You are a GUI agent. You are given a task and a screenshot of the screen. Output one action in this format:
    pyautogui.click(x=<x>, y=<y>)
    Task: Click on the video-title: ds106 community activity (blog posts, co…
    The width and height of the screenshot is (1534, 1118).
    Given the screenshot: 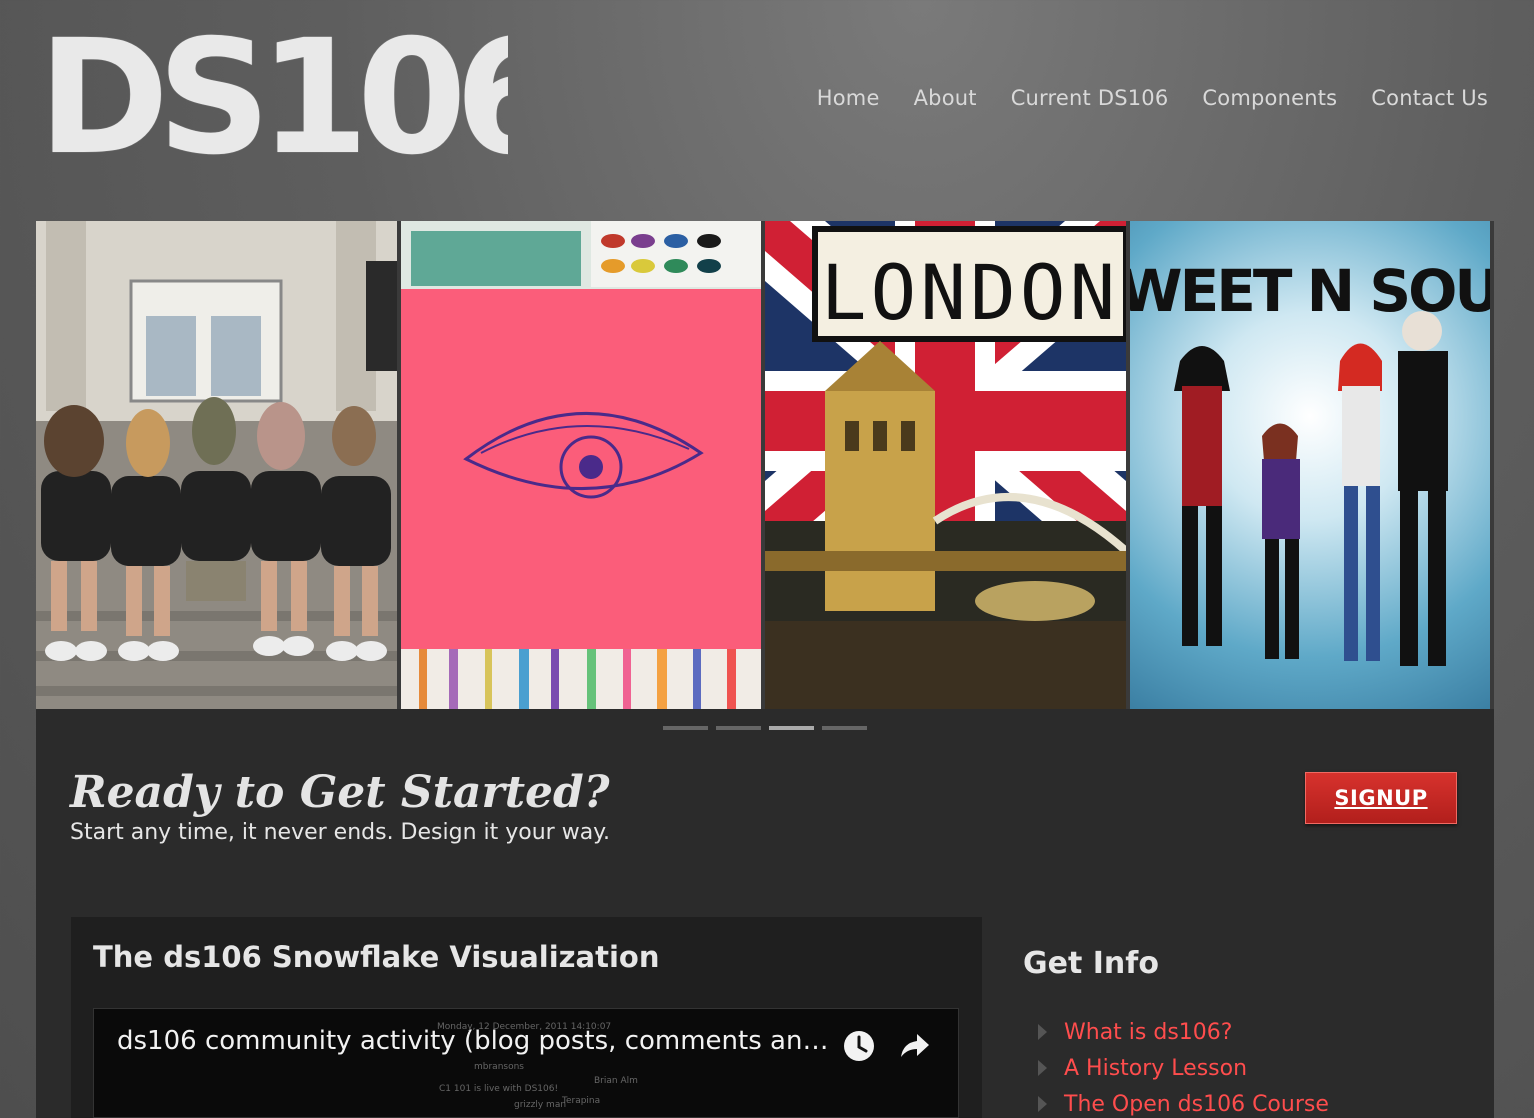 What is the action you would take?
    pyautogui.click(x=474, y=1041)
    